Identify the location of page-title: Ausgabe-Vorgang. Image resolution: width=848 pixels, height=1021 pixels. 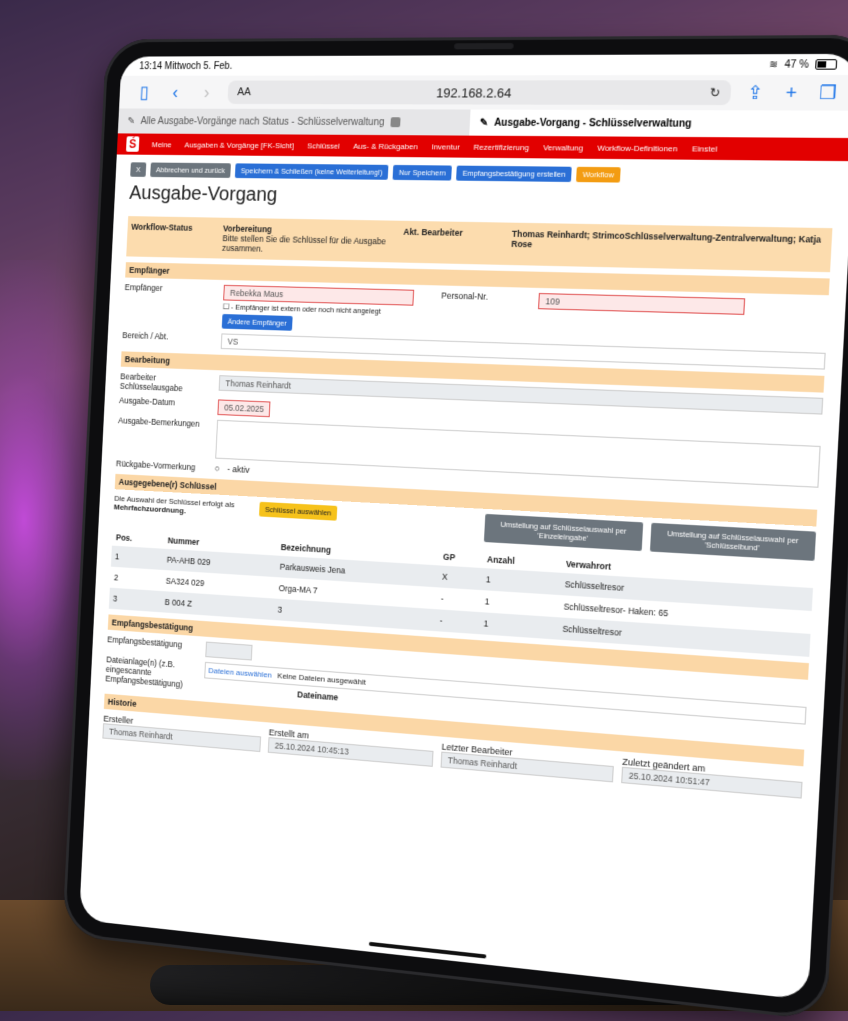
(203, 194).